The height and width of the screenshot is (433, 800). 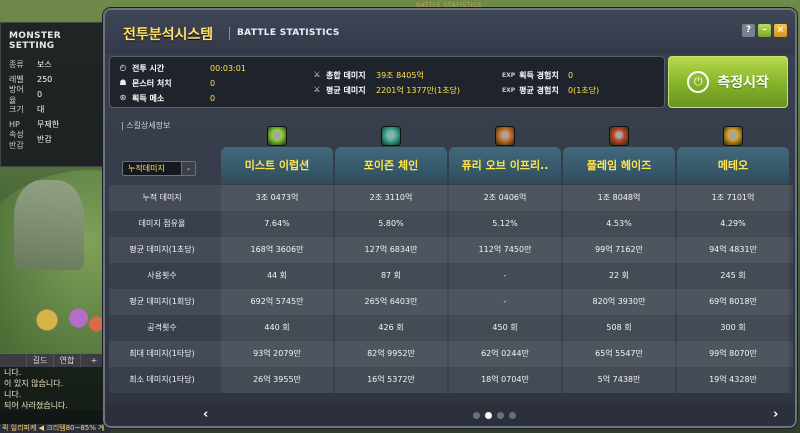 I want to click on table-cell: 4.29%, so click(x=733, y=223).